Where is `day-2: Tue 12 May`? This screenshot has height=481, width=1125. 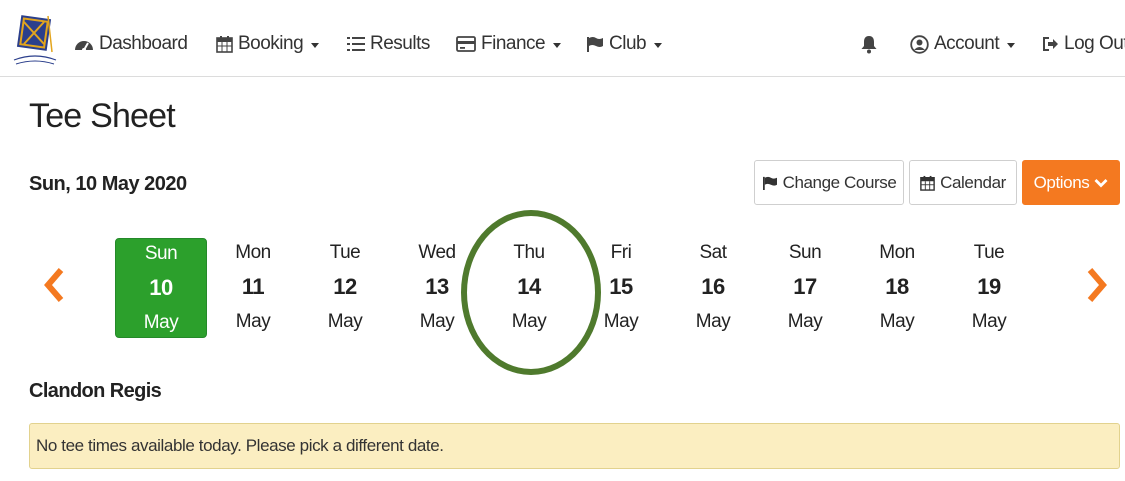 day-2: Tue 12 May is located at coordinates (345, 288).